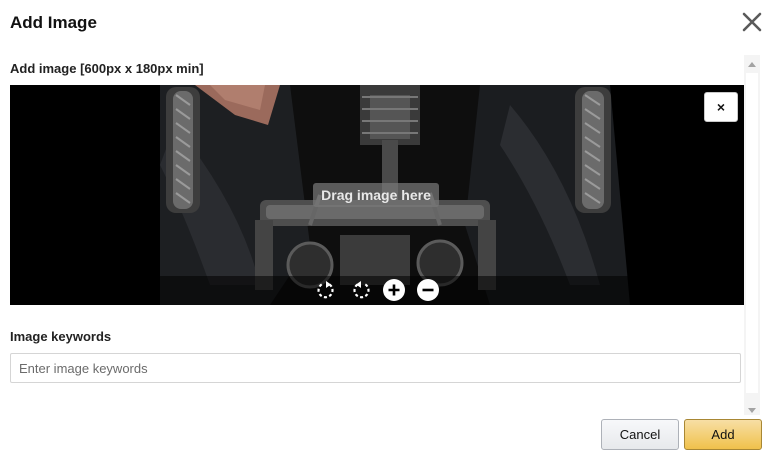  Describe the element at coordinates (721, 107) in the screenshot. I see `remove-image-button: ×` at that location.